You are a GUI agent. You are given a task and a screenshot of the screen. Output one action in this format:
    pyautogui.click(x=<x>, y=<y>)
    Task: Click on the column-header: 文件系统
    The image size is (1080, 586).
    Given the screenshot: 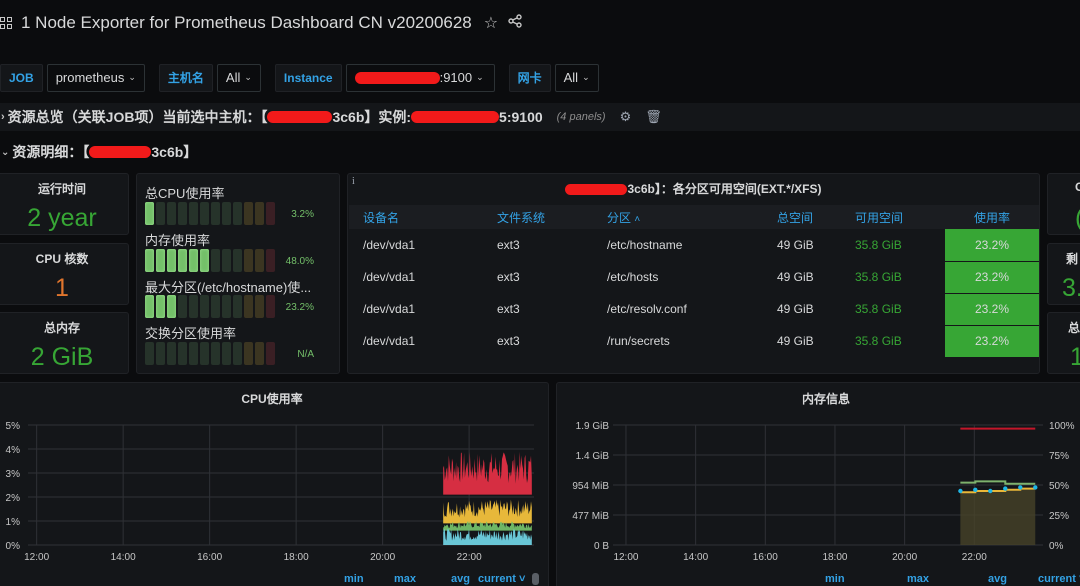 What is the action you would take?
    pyautogui.click(x=552, y=217)
    